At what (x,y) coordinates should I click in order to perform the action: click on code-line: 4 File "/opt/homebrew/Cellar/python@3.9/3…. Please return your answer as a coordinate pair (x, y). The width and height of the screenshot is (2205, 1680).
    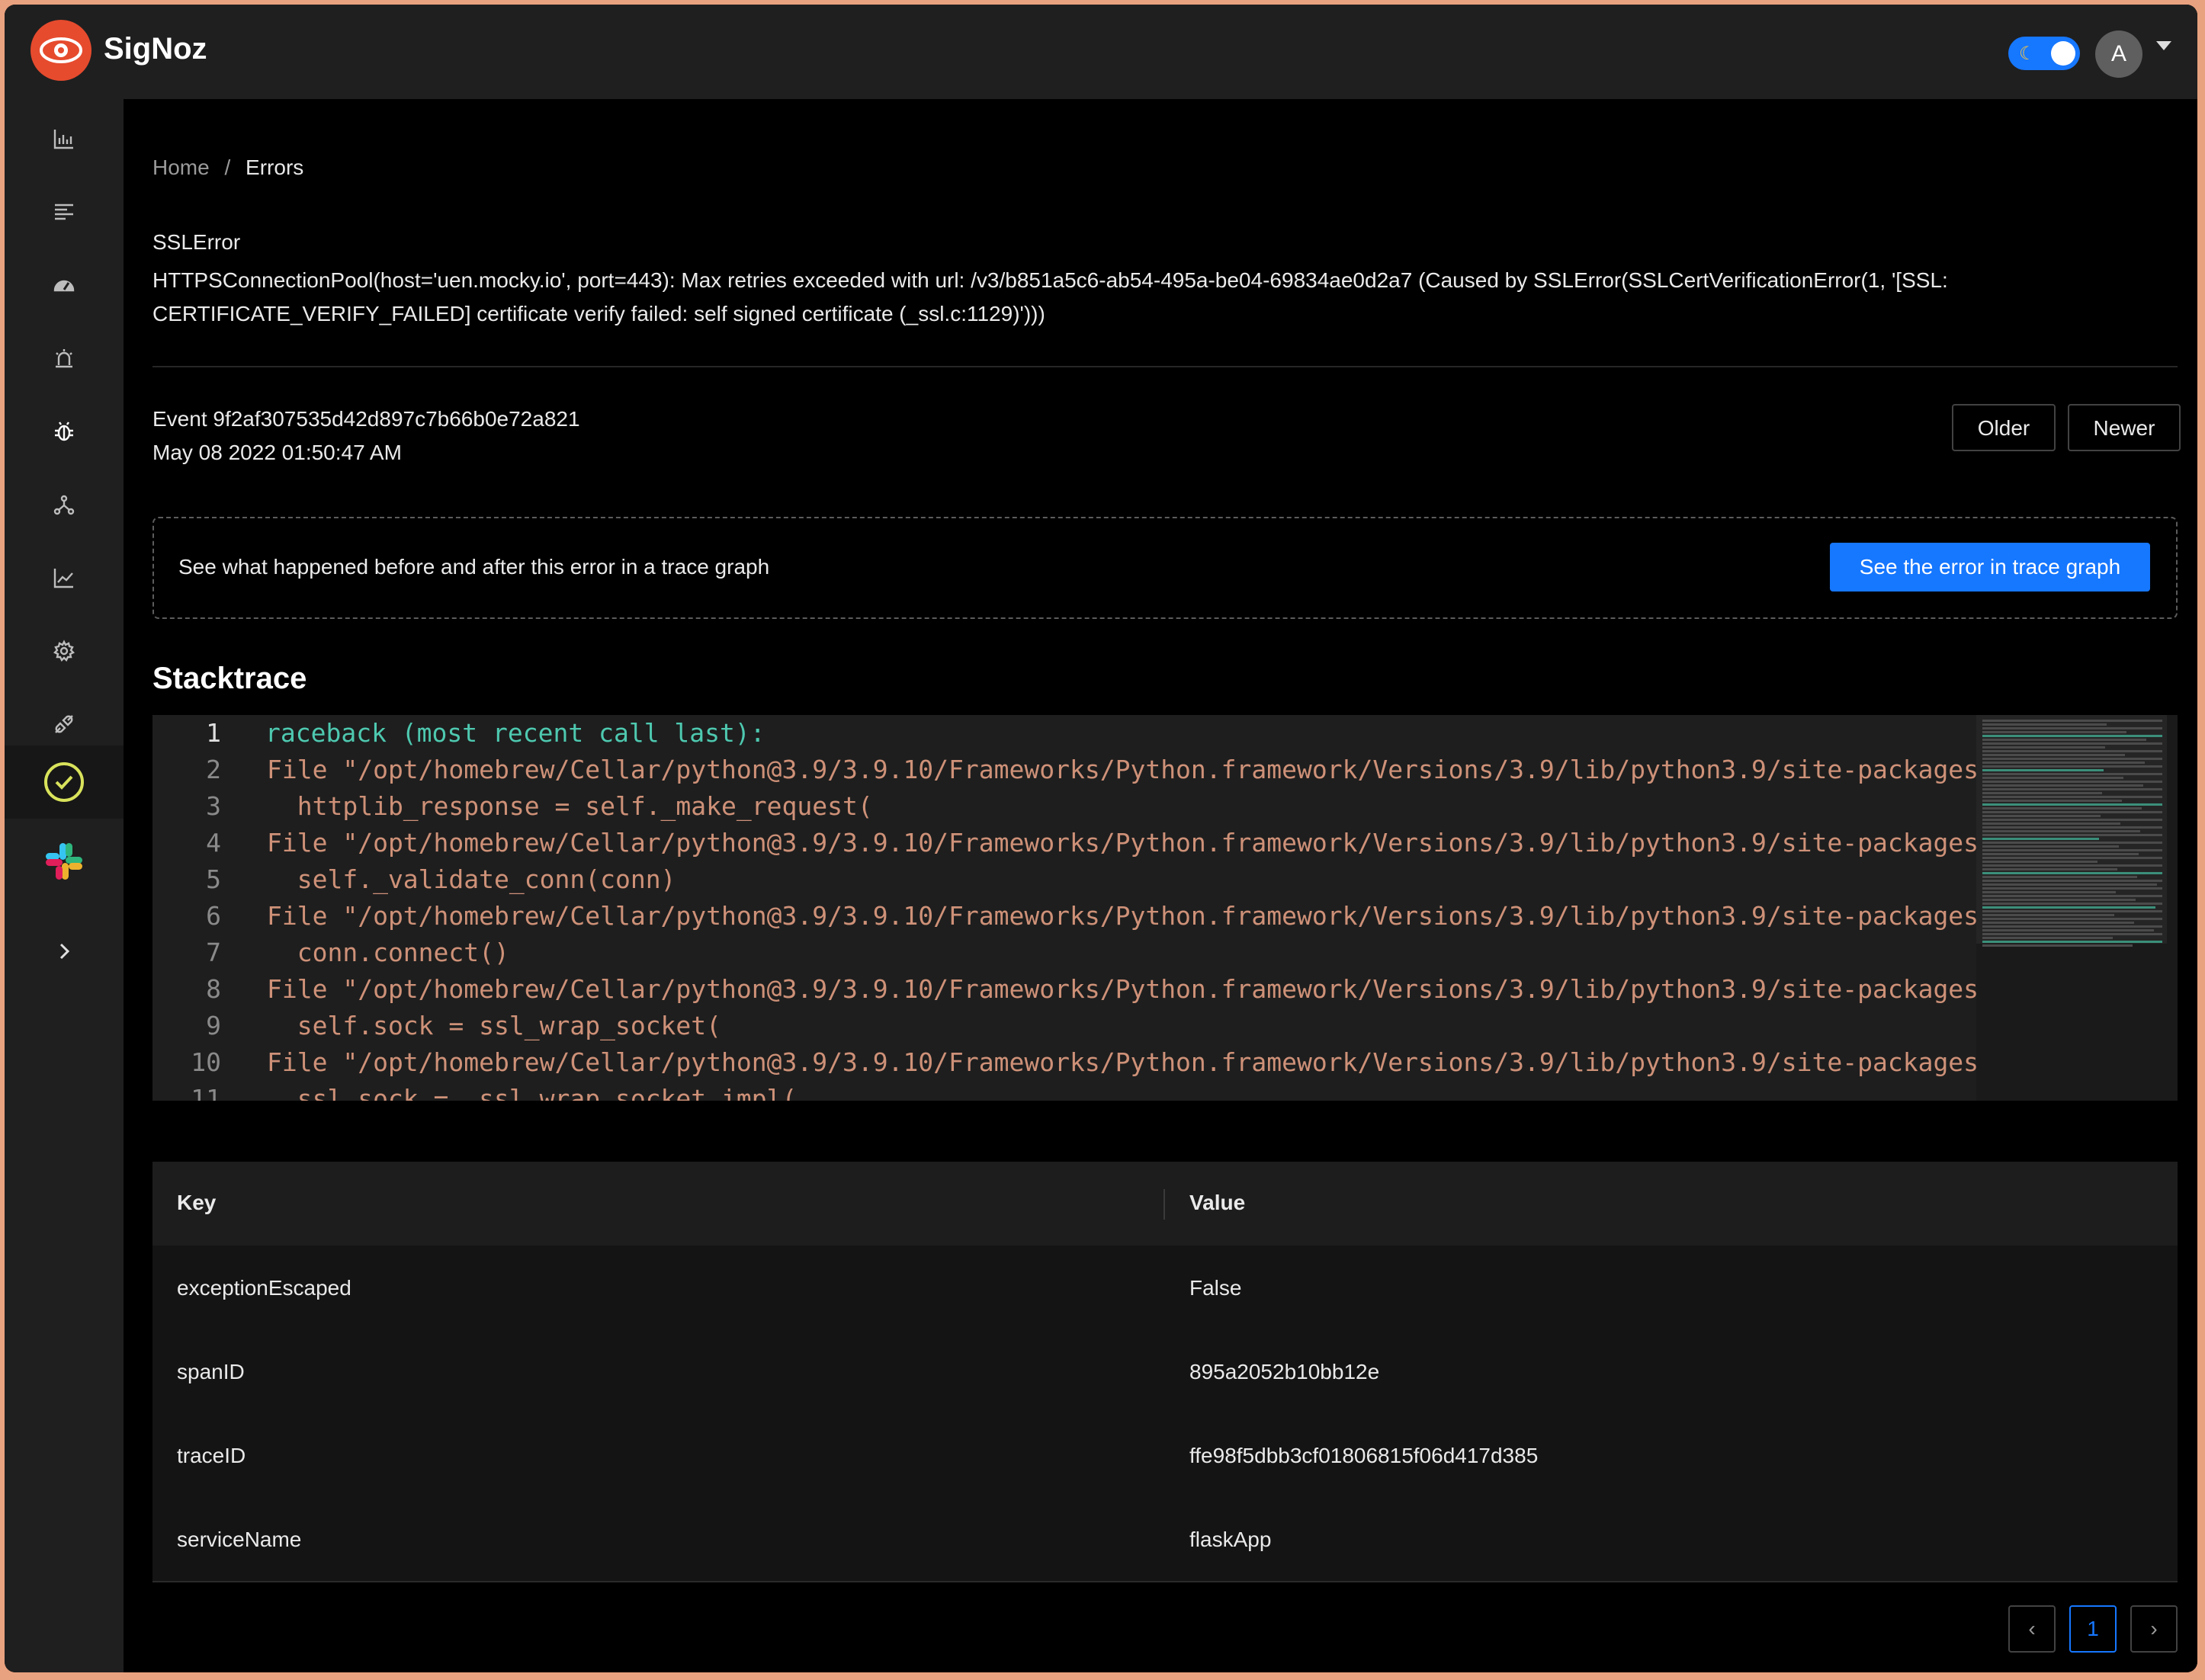
    Looking at the image, I should click on (1080, 846).